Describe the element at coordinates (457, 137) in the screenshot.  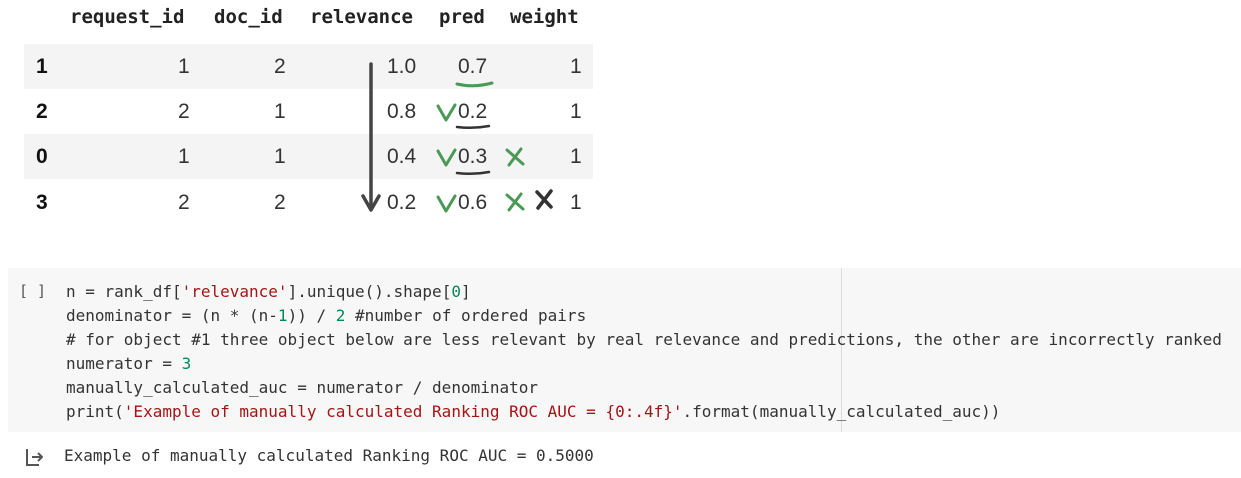
I see `handwritten-annotations` at that location.